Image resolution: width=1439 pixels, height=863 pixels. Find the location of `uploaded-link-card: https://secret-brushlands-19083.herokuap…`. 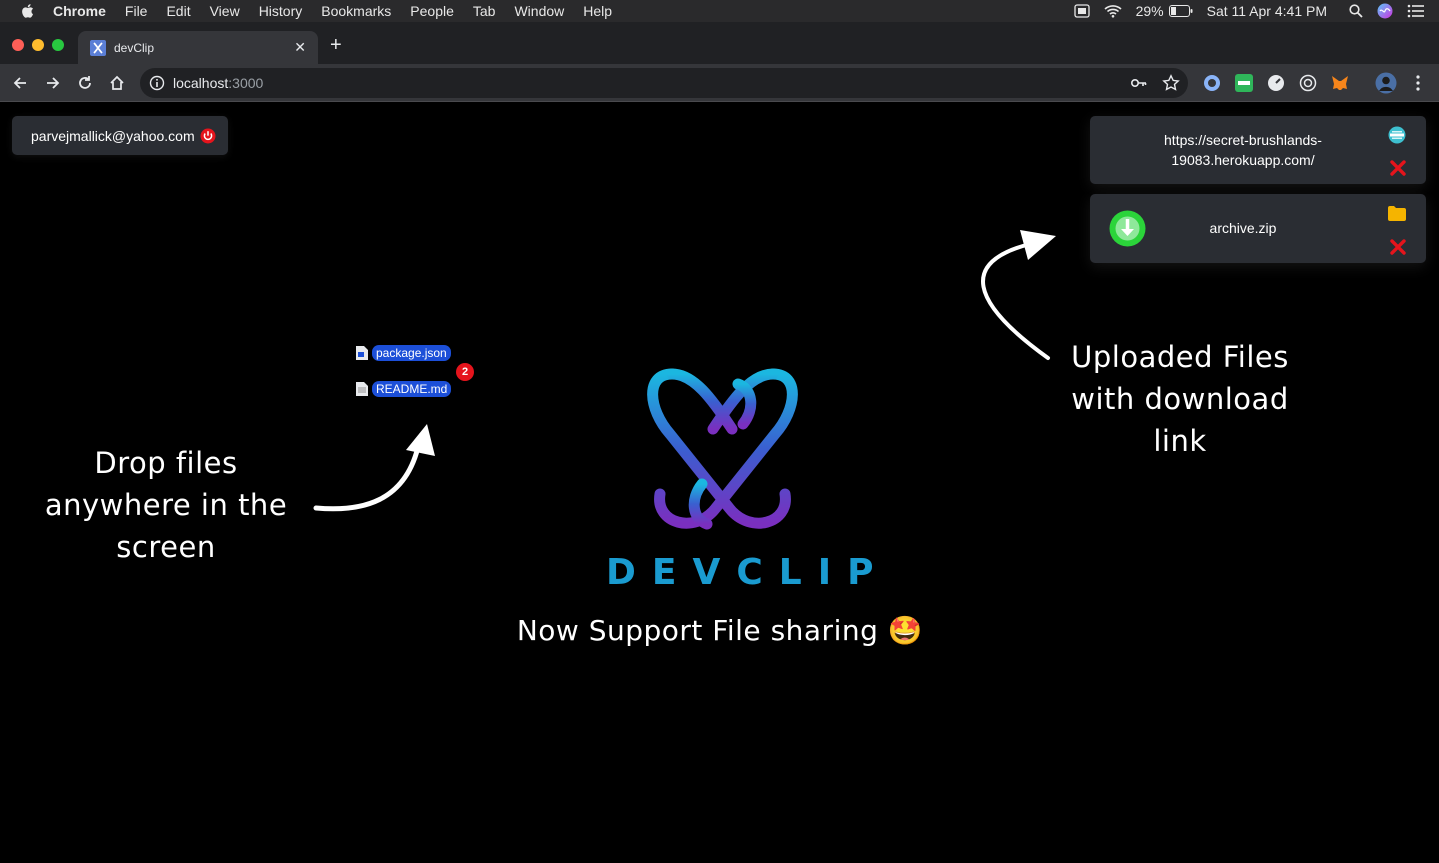

uploaded-link-card: https://secret-brushlands-19083.herokuap… is located at coordinates (1258, 150).